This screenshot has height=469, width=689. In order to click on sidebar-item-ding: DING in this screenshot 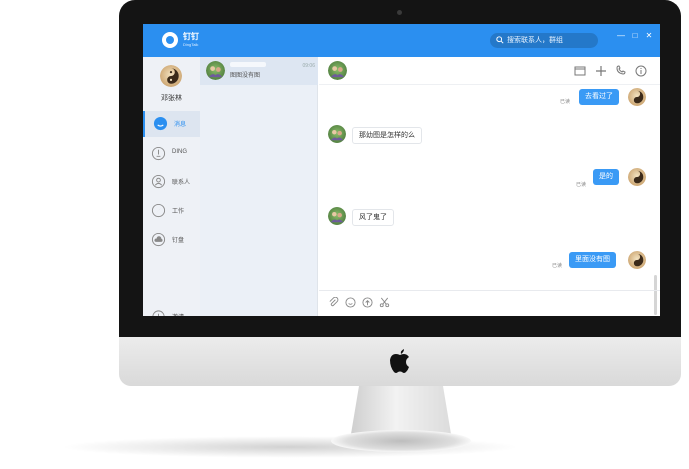, I will do `click(171, 154)`.